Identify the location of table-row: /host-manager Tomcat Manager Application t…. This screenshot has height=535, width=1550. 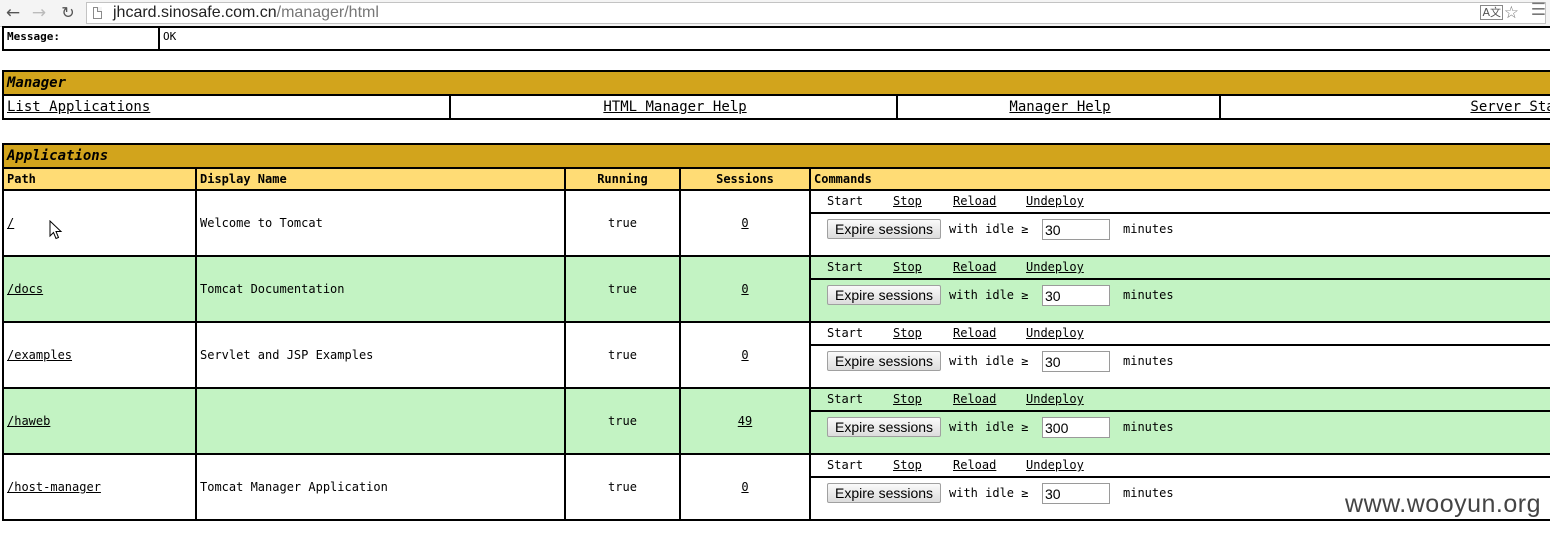
(776, 487).